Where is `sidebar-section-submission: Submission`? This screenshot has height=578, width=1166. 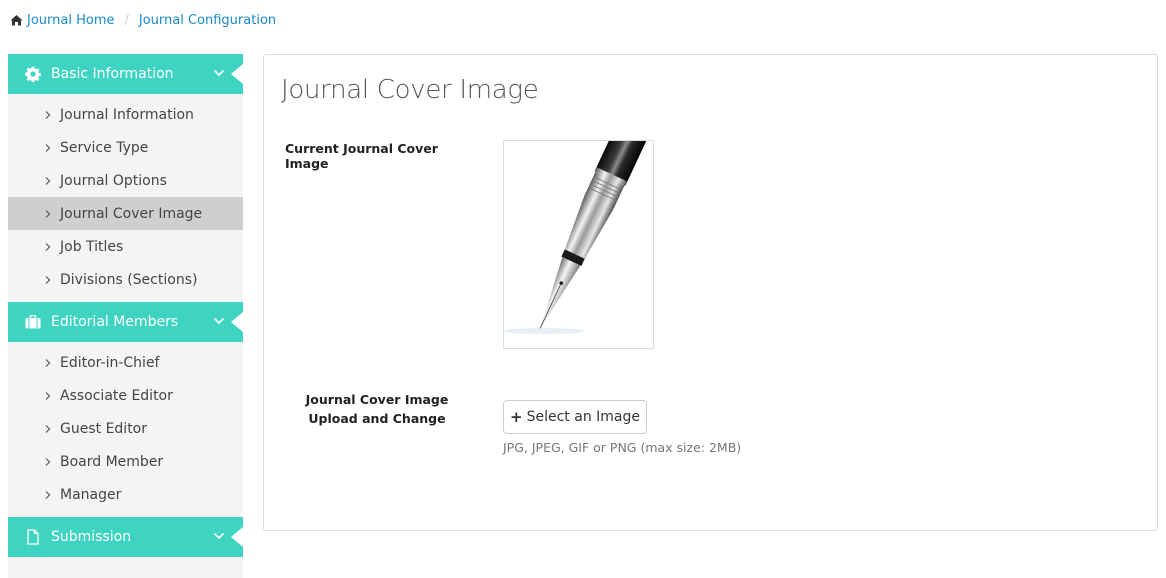 sidebar-section-submission: Submission is located at coordinates (125, 537).